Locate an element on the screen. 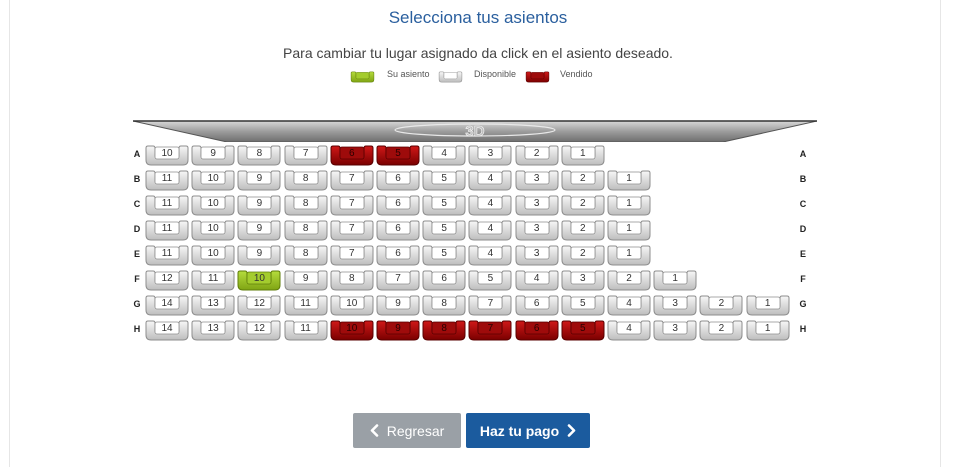 The image size is (956, 467). seat-D2: 2 is located at coordinates (583, 230).